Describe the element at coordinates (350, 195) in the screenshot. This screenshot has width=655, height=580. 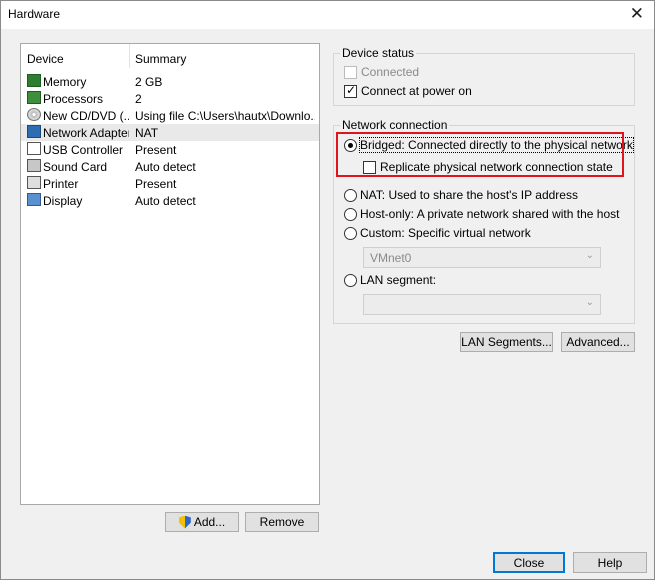
I see `nat-radio-button` at that location.